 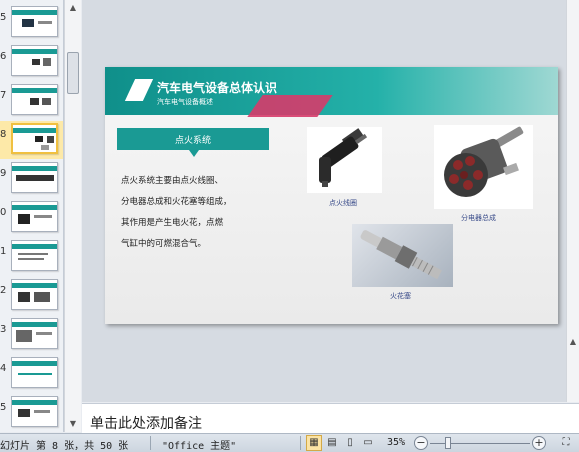 I want to click on thumbnail-number: 0, so click(x=3, y=212).